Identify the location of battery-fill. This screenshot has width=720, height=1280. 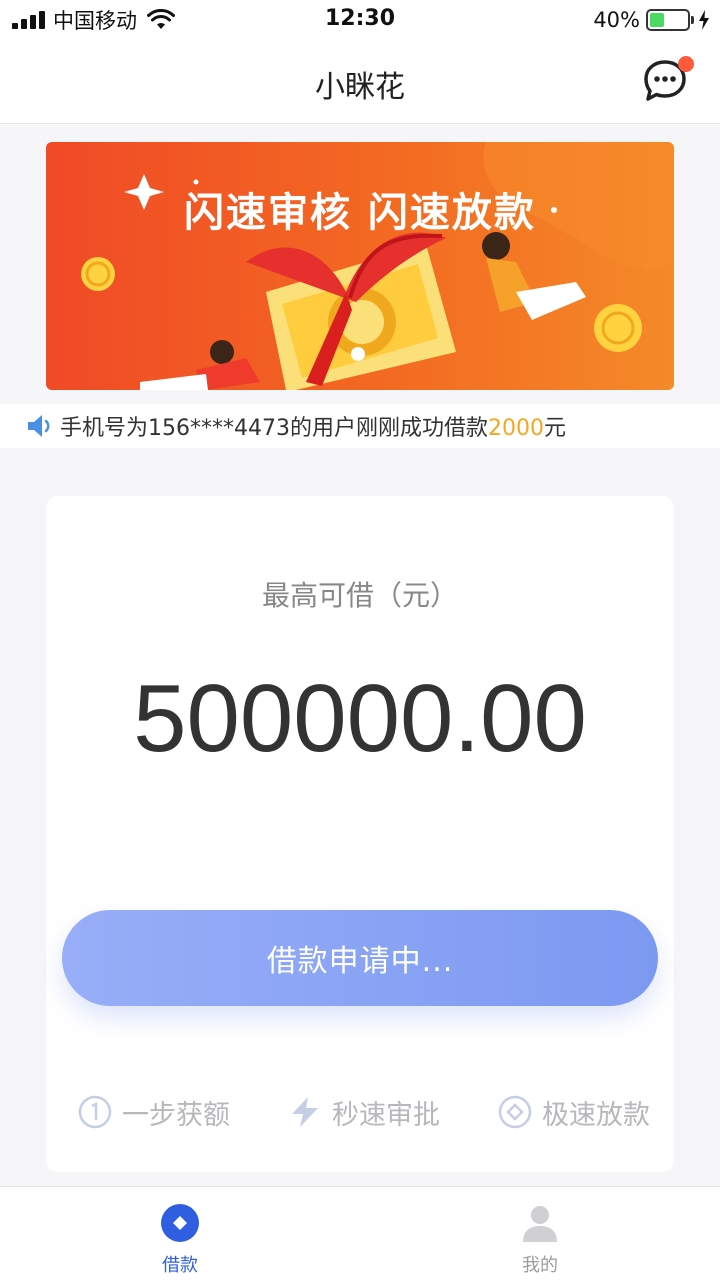
(657, 20).